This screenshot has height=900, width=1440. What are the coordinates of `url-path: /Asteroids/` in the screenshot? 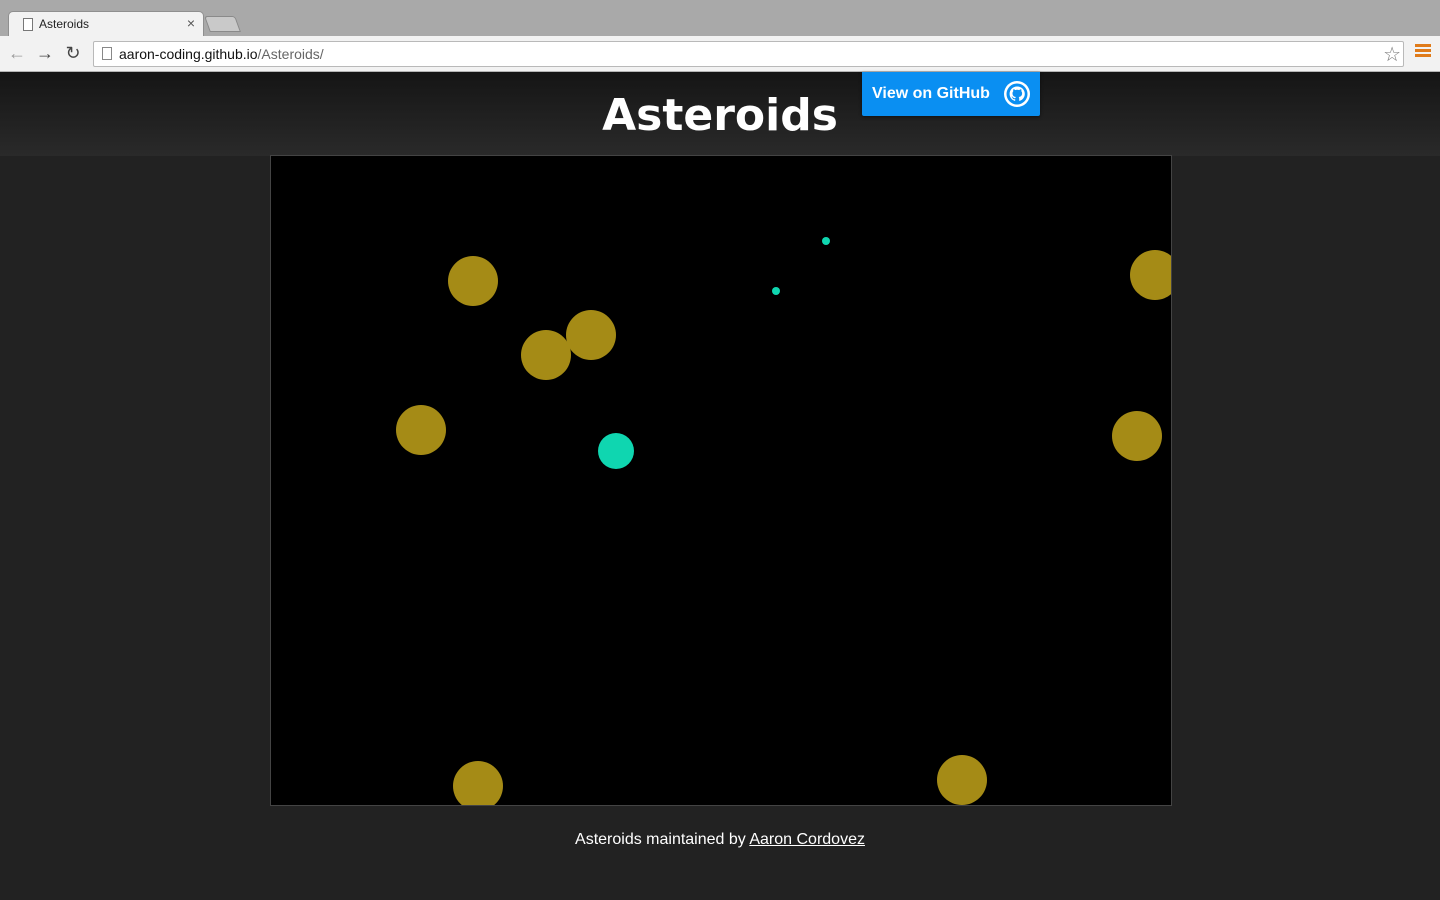 It's located at (290, 54).